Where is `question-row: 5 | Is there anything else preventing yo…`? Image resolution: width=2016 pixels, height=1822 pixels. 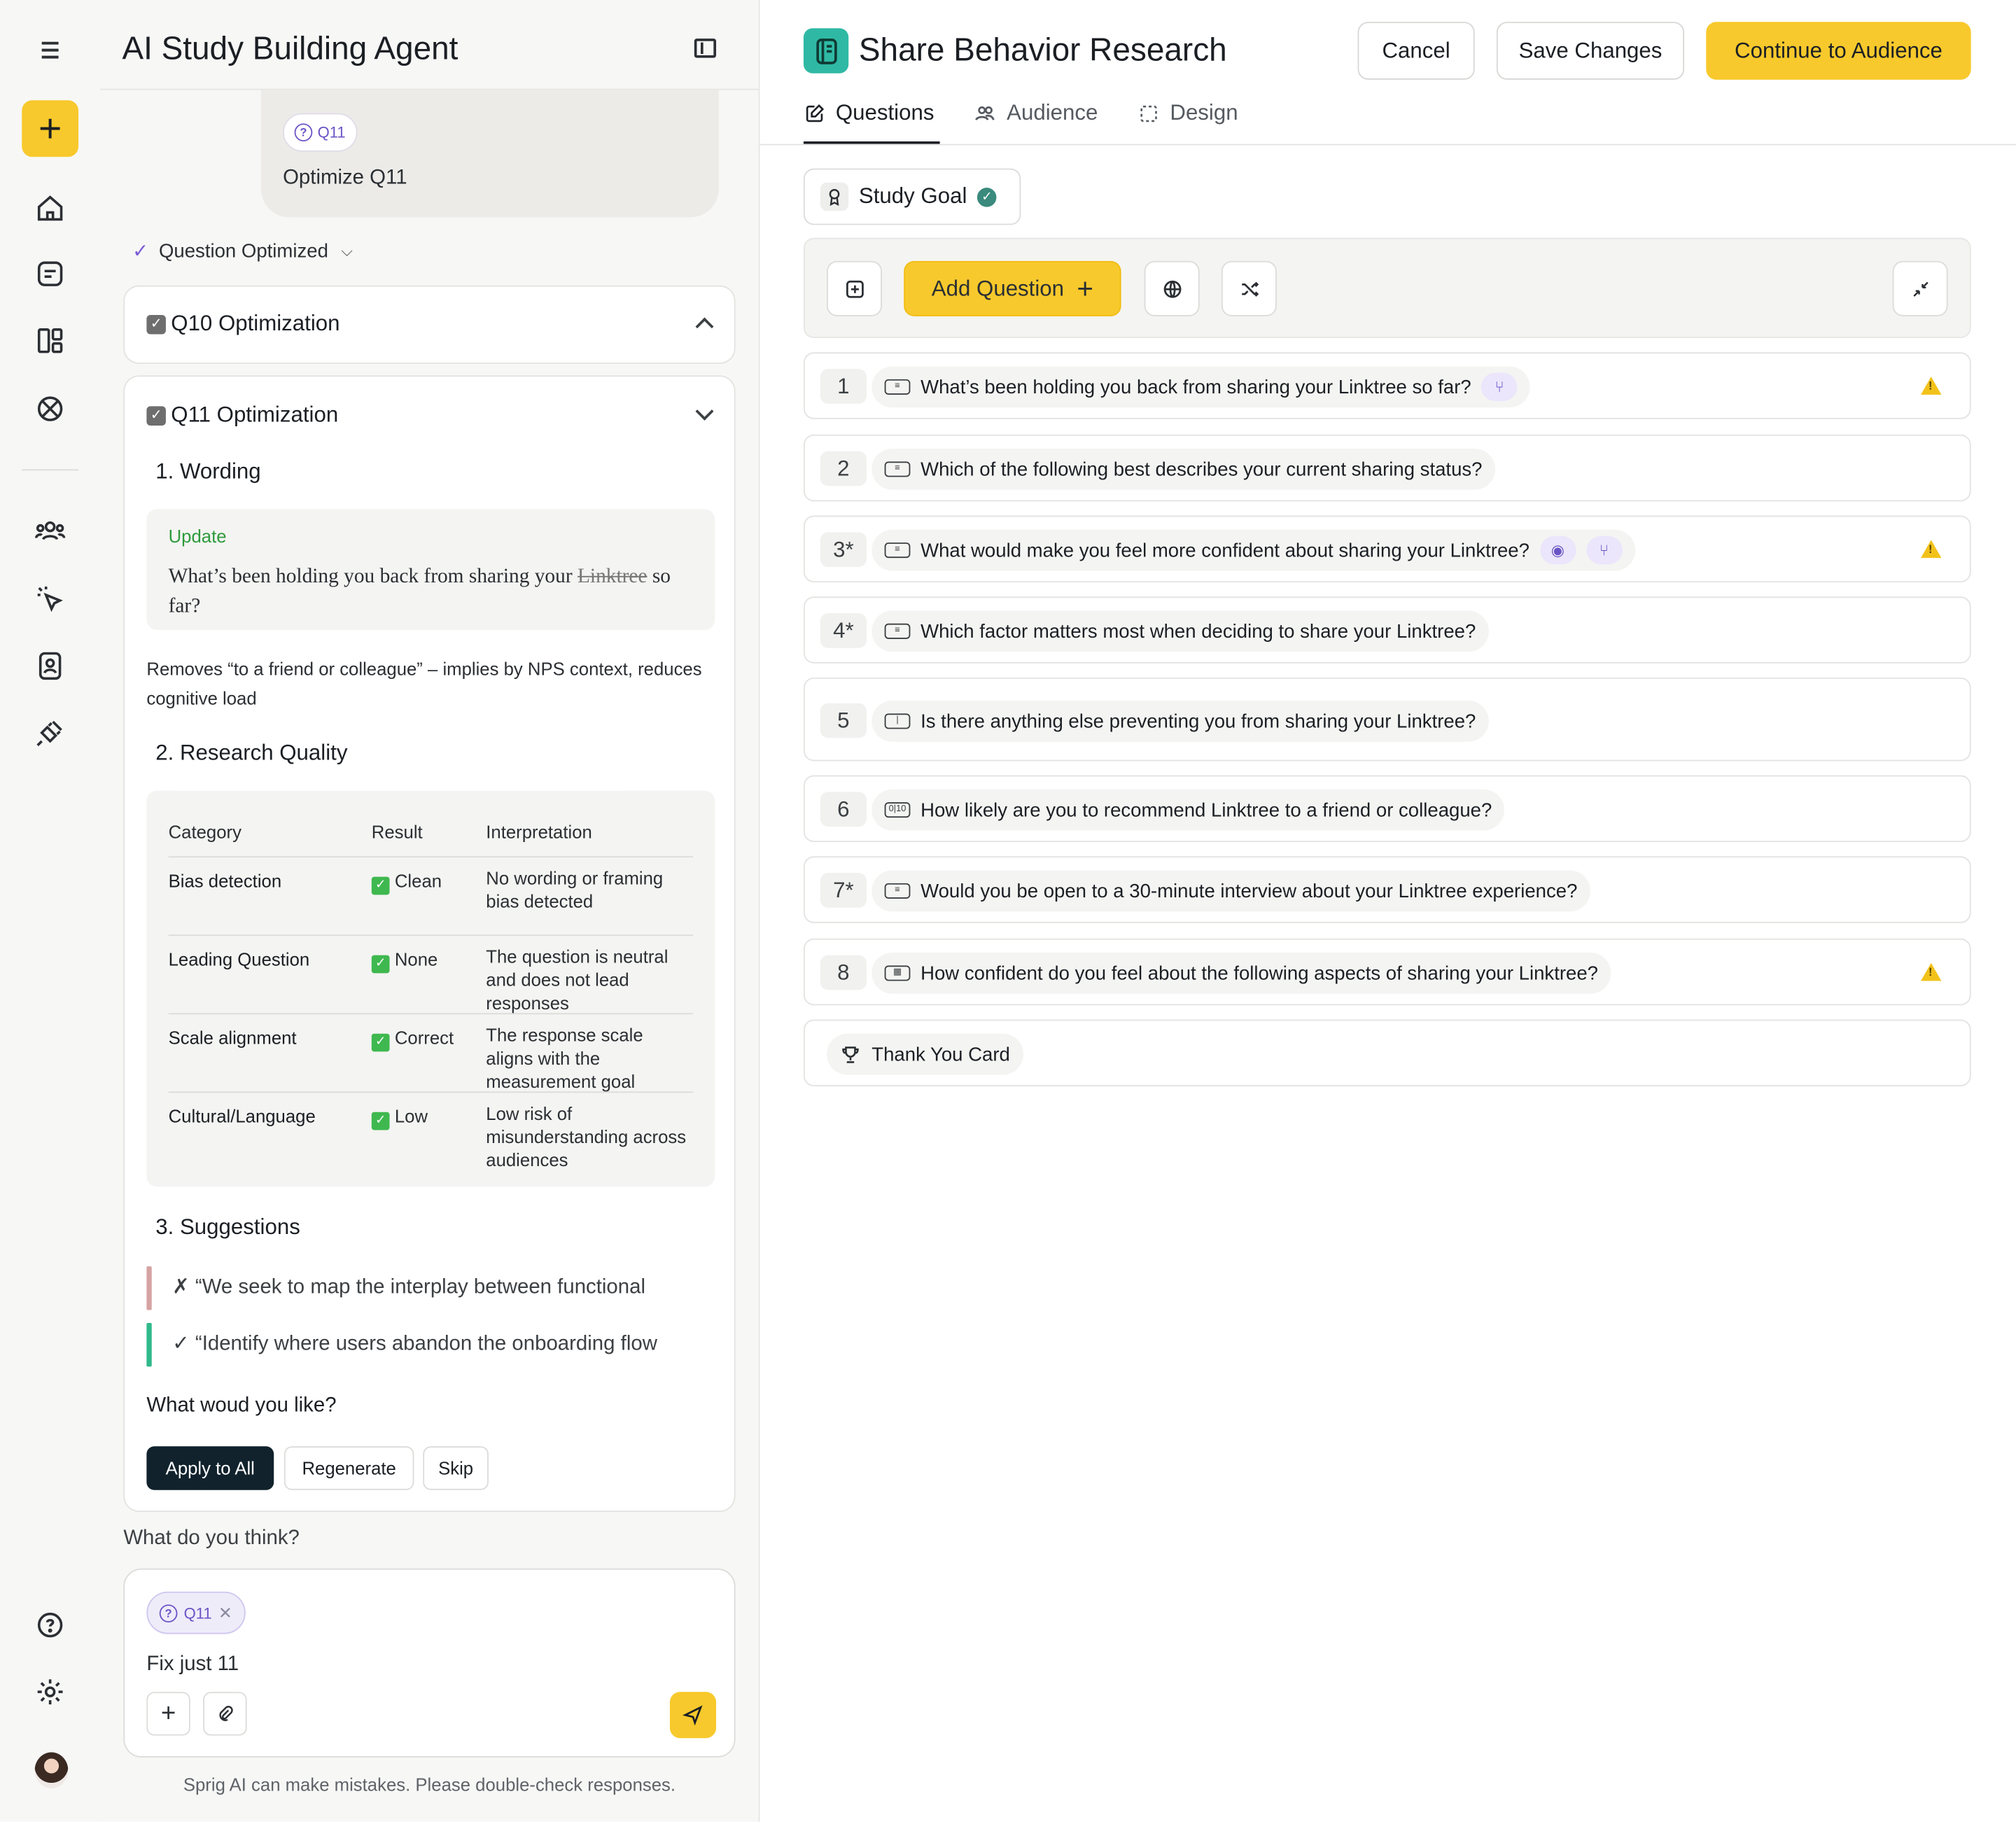
question-row: 5 | Is there anything else preventing yo… is located at coordinates (1387, 719).